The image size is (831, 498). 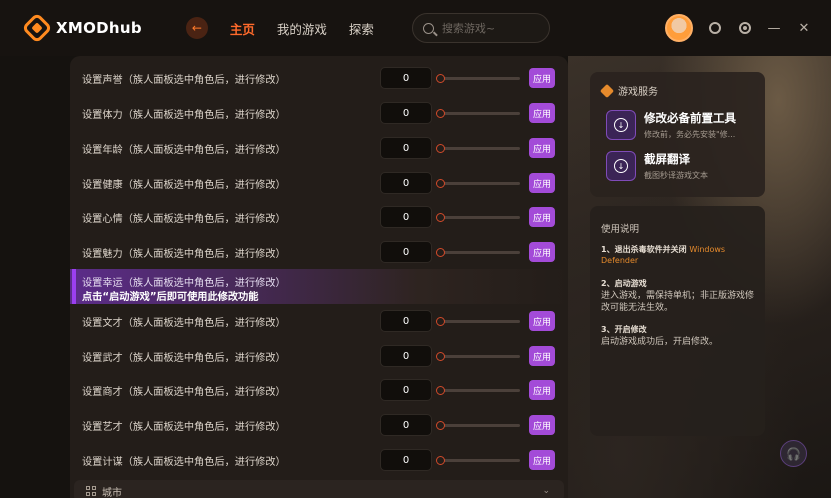 What do you see at coordinates (361, 28) in the screenshot?
I see `nav-item-explore: 探索` at bounding box center [361, 28].